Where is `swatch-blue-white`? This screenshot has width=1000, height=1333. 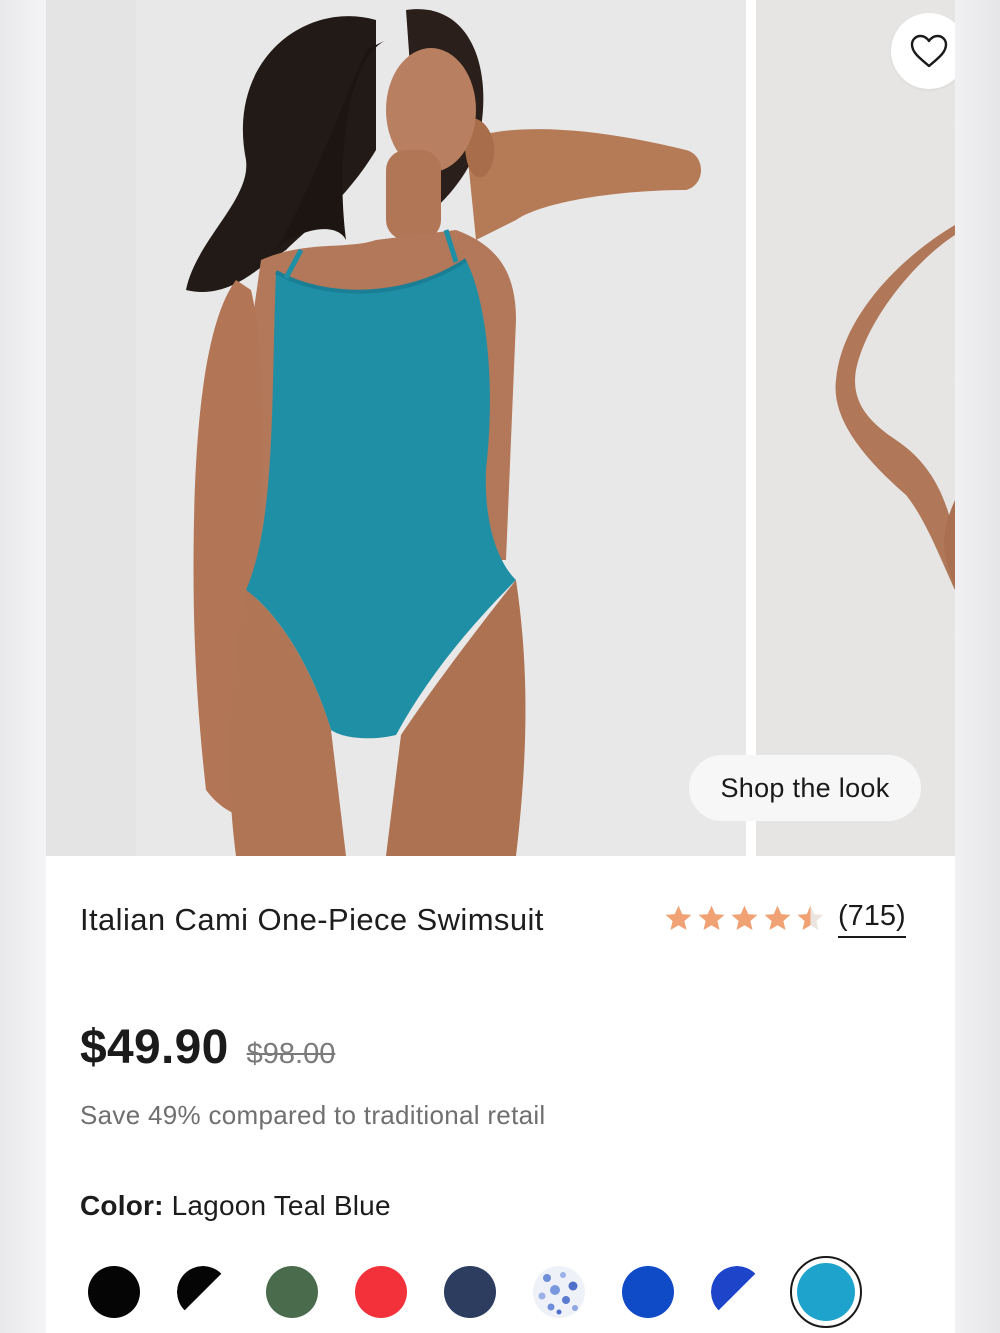
swatch-blue-white is located at coordinates (737, 1292).